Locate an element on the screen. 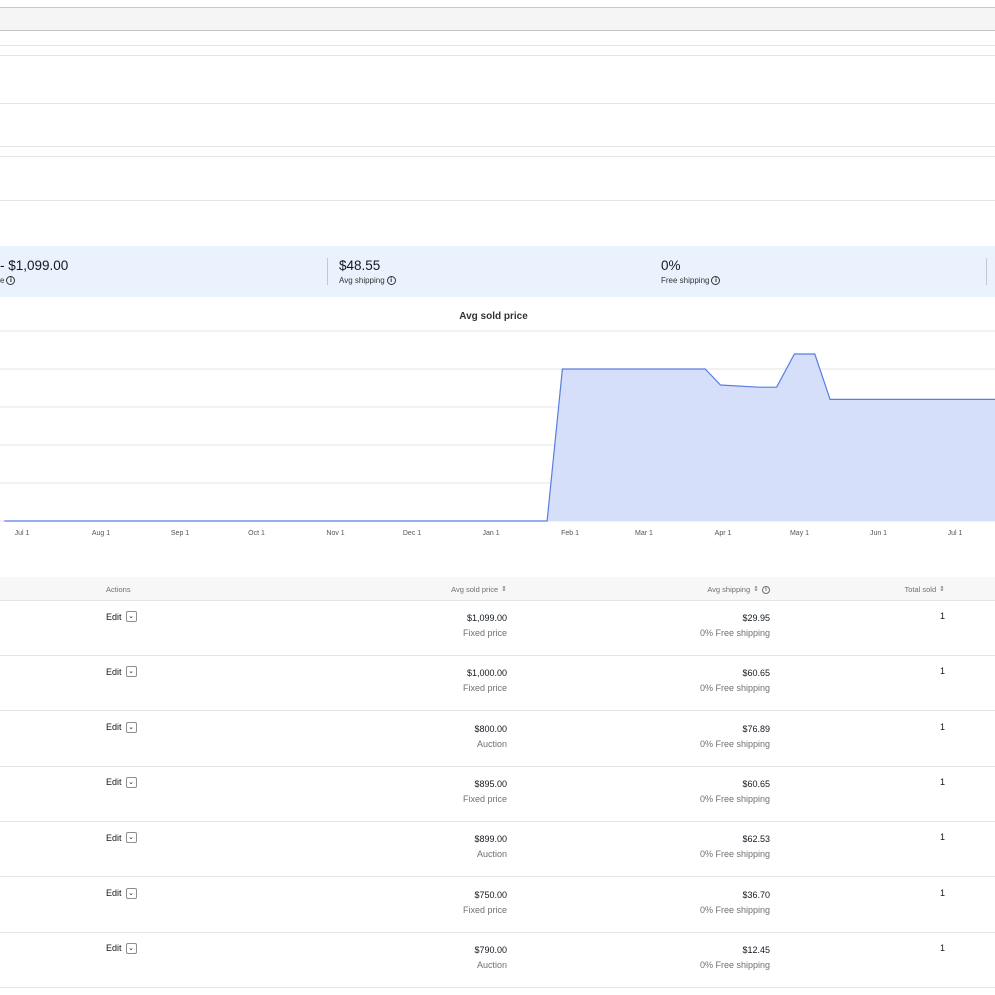  x-tick-label: Sep 1 is located at coordinates (180, 533).